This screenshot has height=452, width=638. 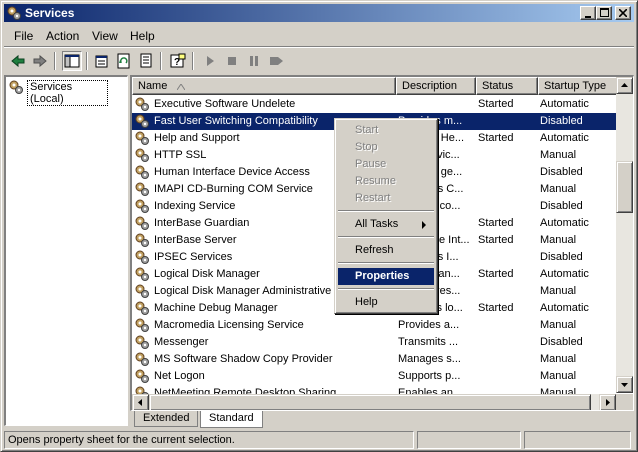 I want to click on back-arrow-icon, so click(x=18, y=61).